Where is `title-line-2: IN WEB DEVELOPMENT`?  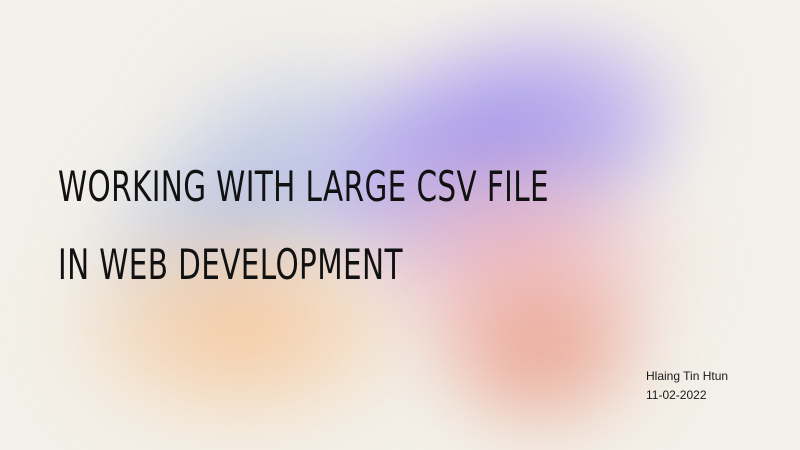
title-line-2: IN WEB DEVELOPMENT is located at coordinates (230, 264).